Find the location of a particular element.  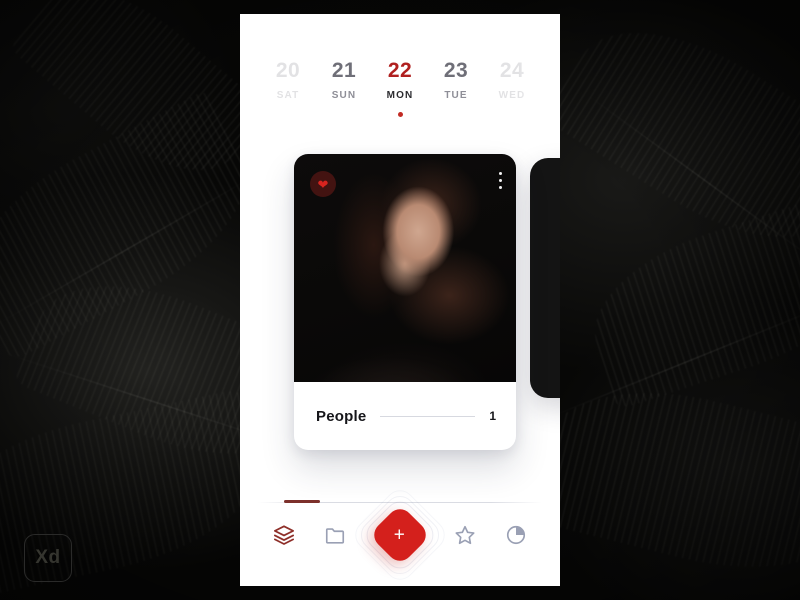

bottom-navigation: + is located at coordinates (400, 535).